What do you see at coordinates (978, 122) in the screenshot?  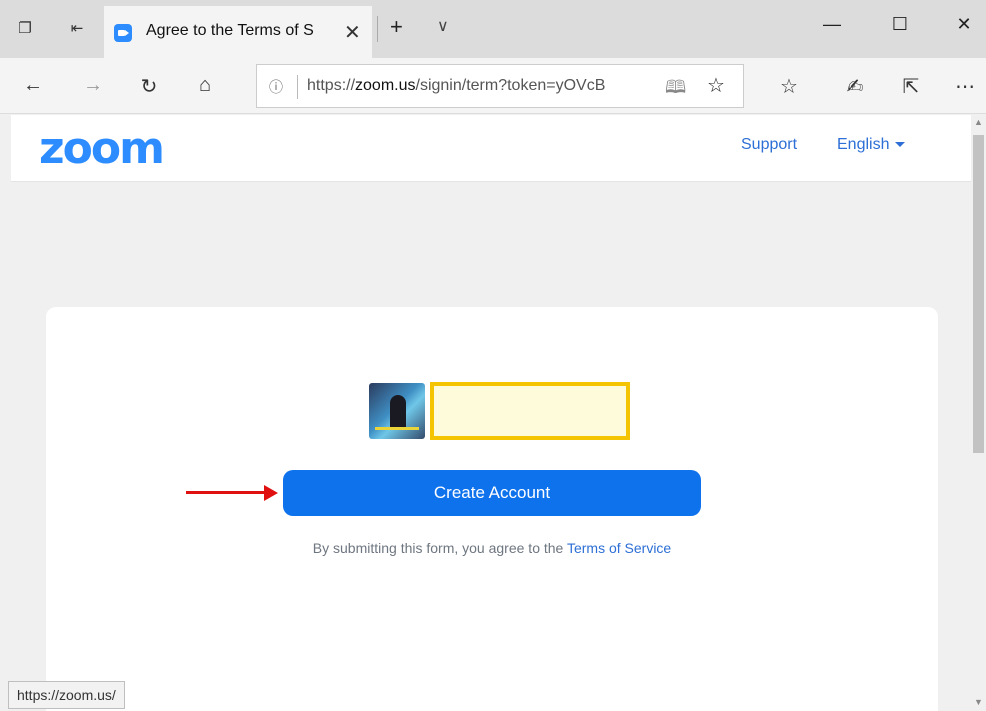 I see `scroll-up-icon: ▲` at bounding box center [978, 122].